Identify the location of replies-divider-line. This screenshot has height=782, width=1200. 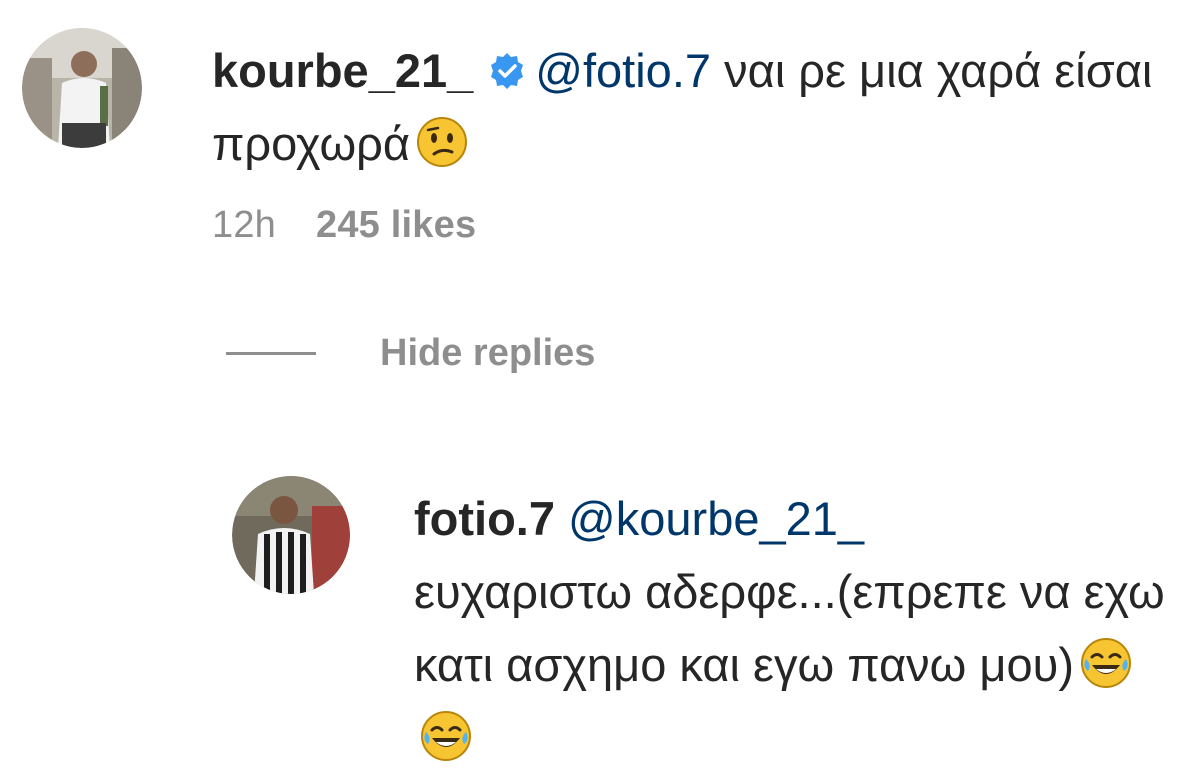
(271, 353).